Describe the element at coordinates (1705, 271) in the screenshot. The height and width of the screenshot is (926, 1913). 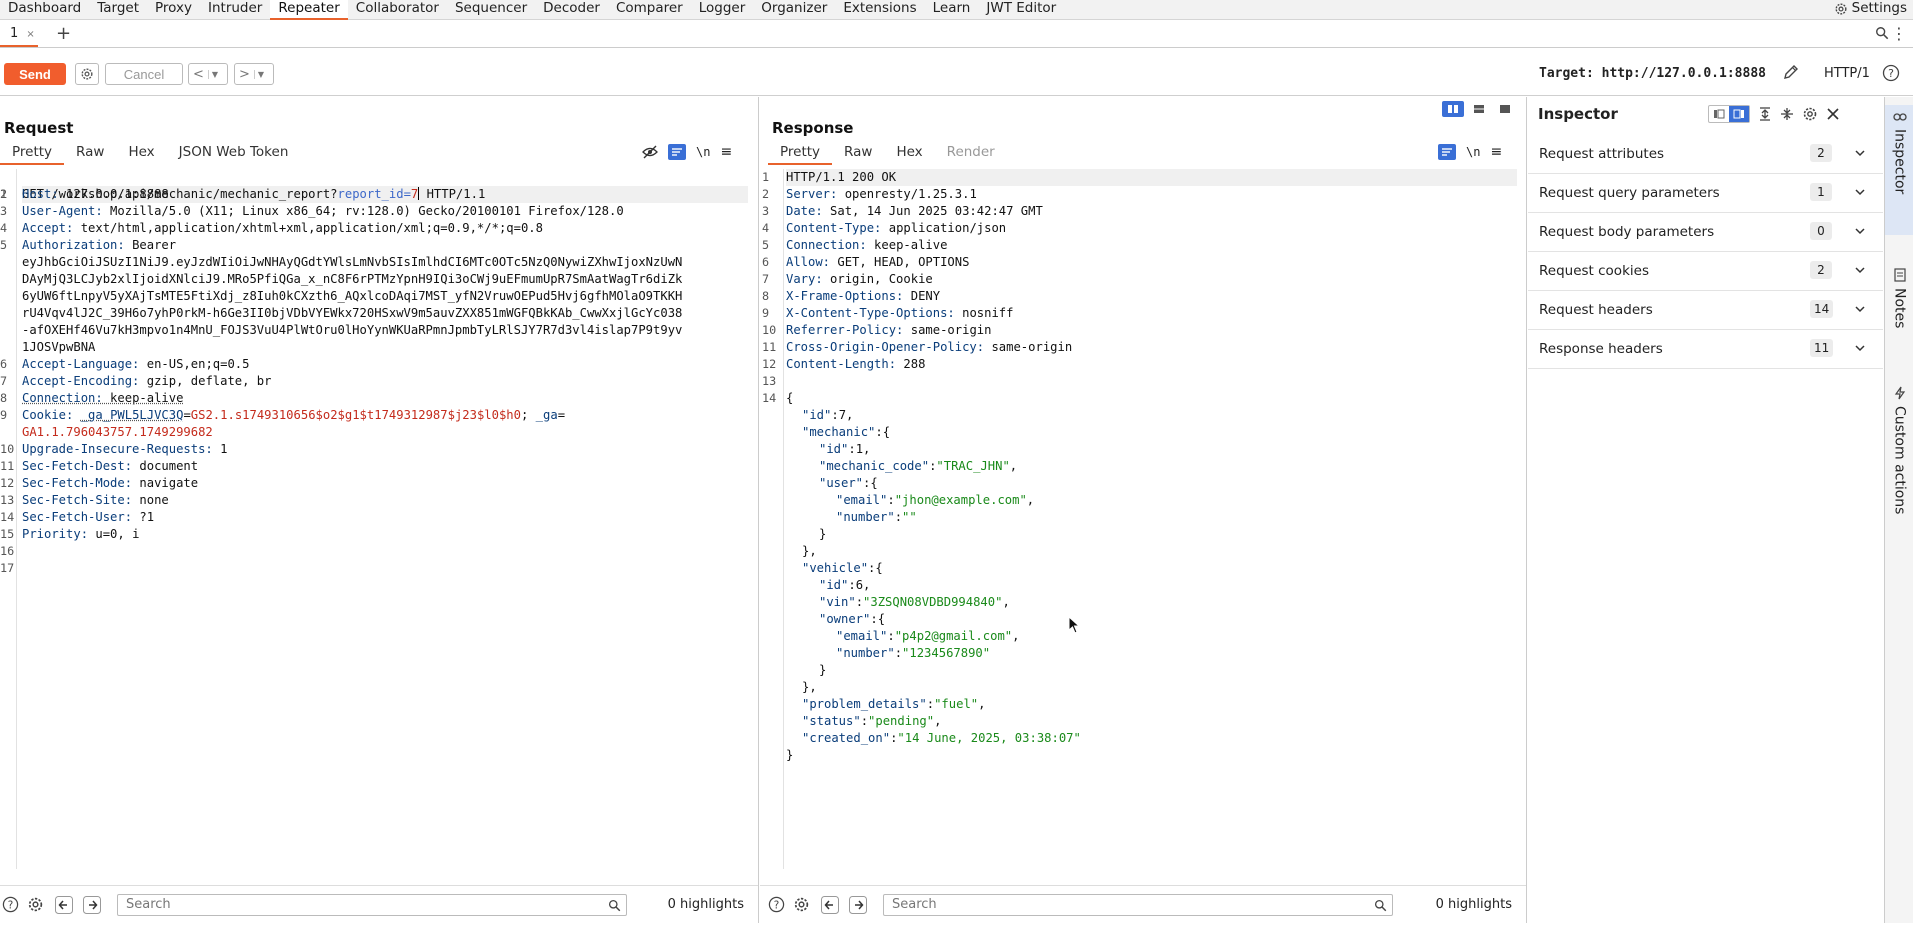
I see `inspector-section-request-cookies: Request cookies 2` at that location.